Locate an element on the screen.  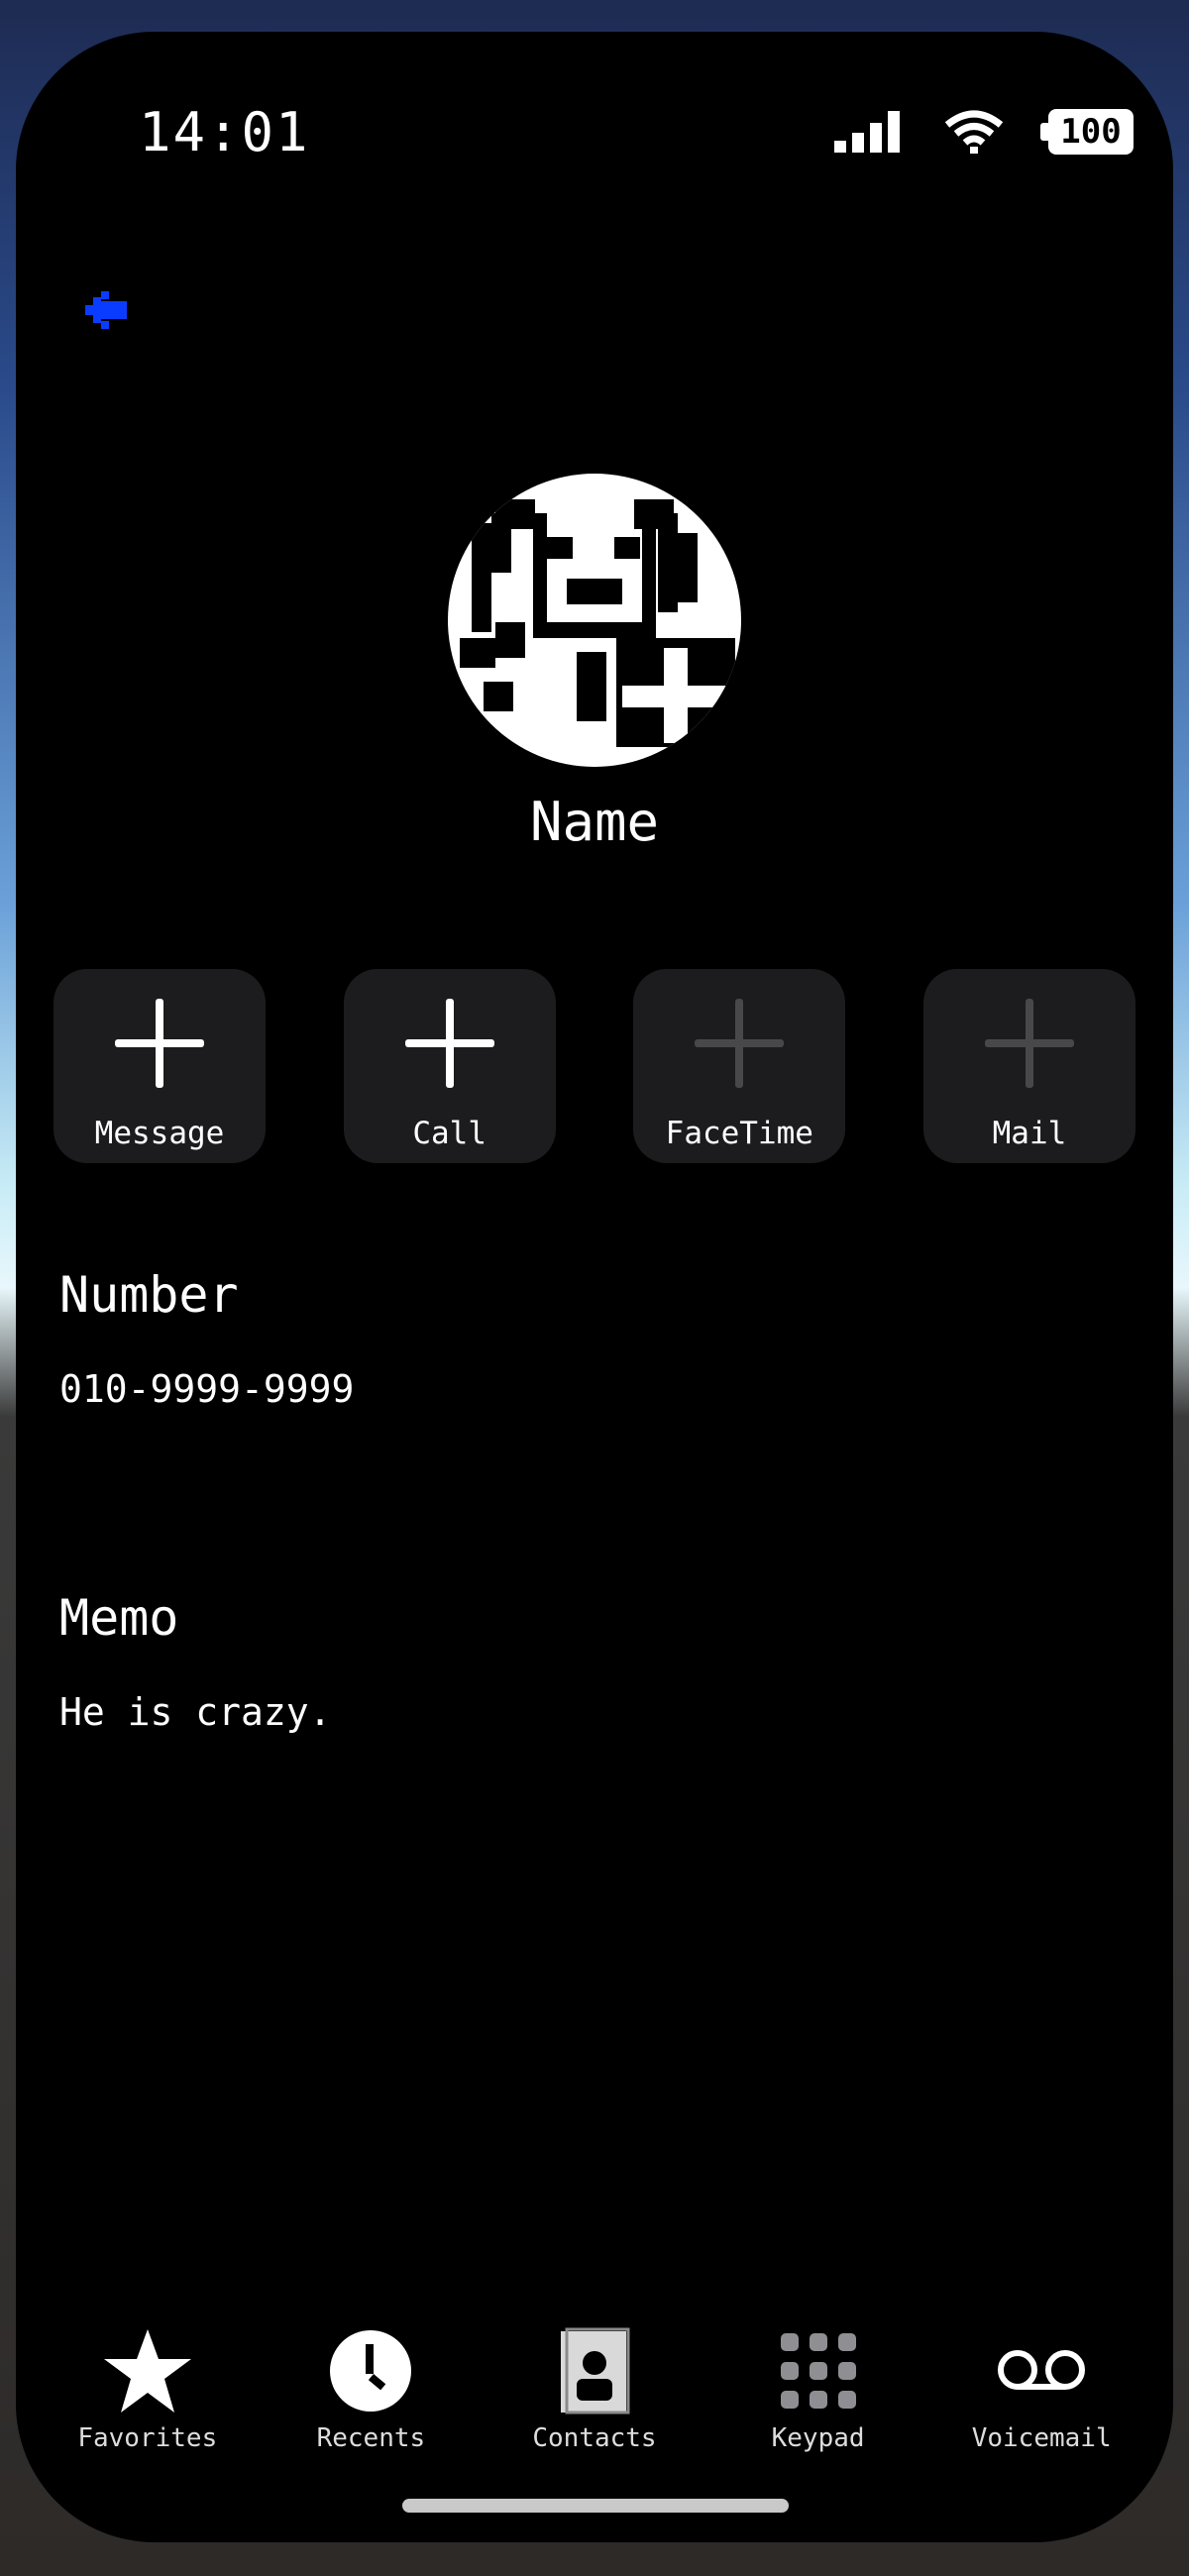
tab-label: Voicemail is located at coordinates (1041, 2438).